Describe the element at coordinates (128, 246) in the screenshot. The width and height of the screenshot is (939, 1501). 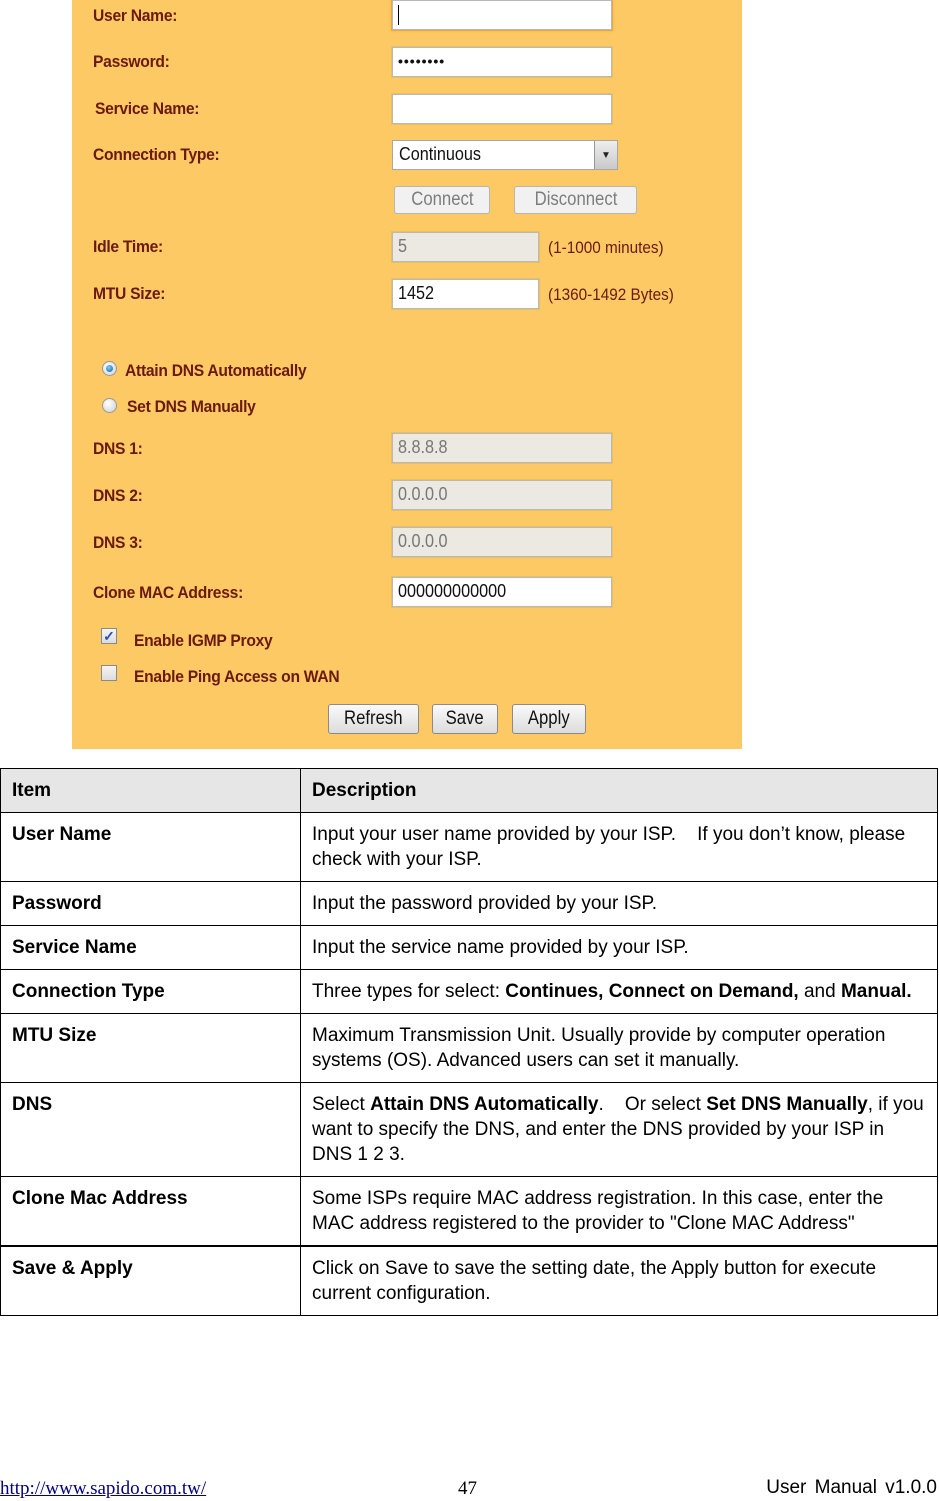
I see `idle-time-label: Idle Time:` at that location.